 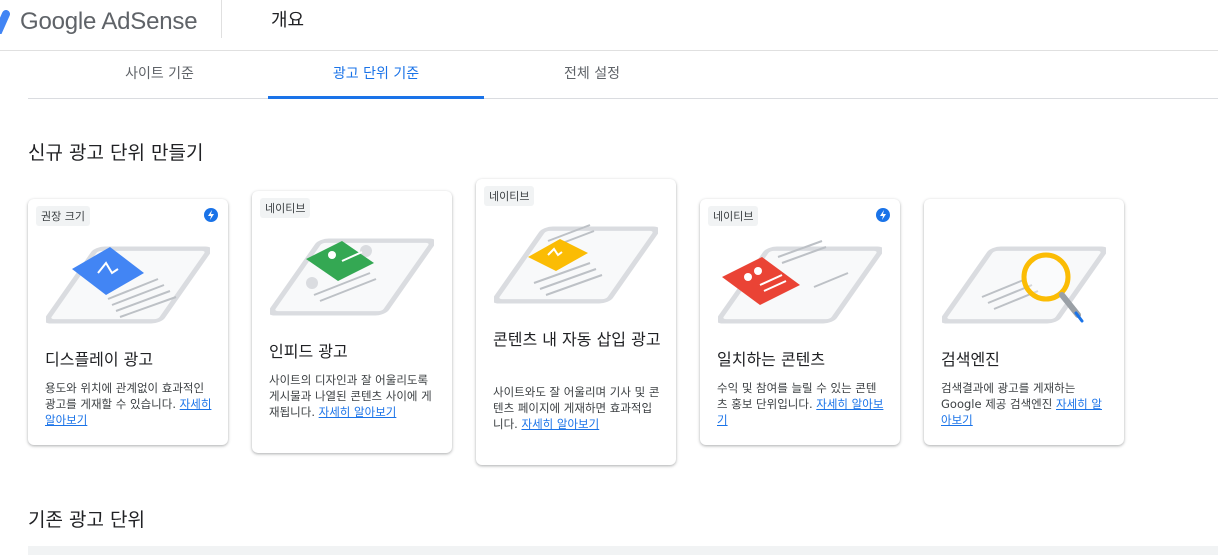 What do you see at coordinates (159, 74) in the screenshot?
I see `tab-by-site: 사이트 기준` at bounding box center [159, 74].